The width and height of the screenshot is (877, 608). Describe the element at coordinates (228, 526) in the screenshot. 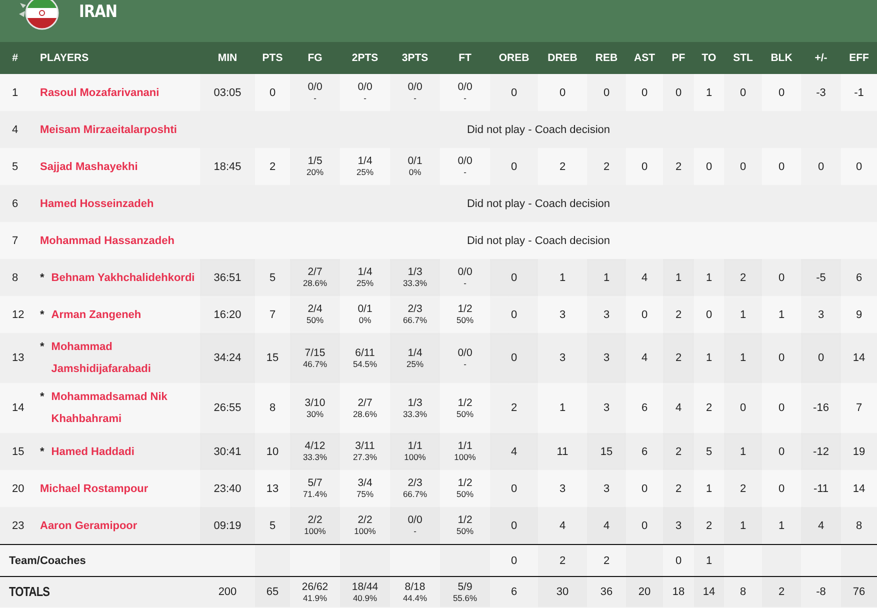

I see `stat-value: 09:19` at that location.